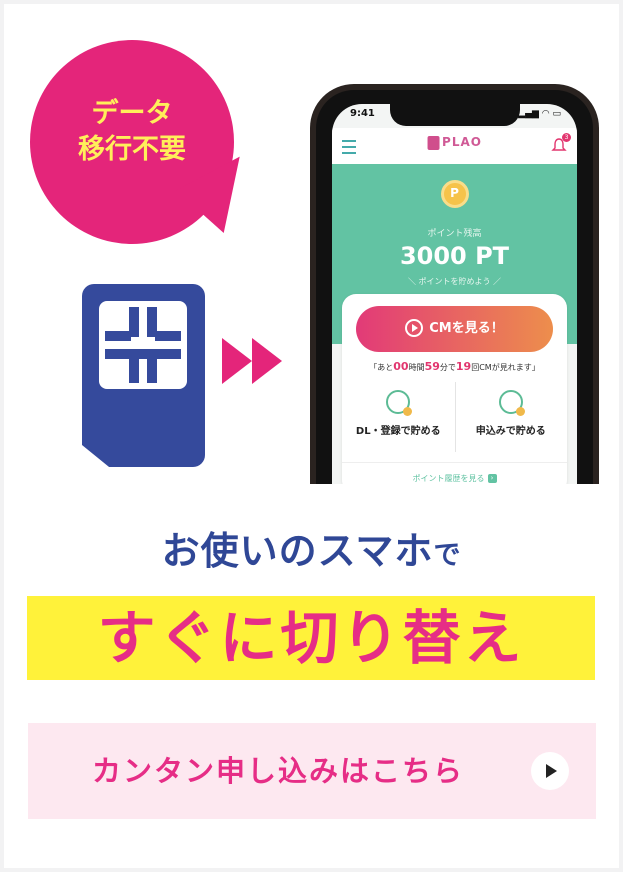 The width and height of the screenshot is (623, 872). I want to click on bubble-line-1: データ, so click(132, 113).